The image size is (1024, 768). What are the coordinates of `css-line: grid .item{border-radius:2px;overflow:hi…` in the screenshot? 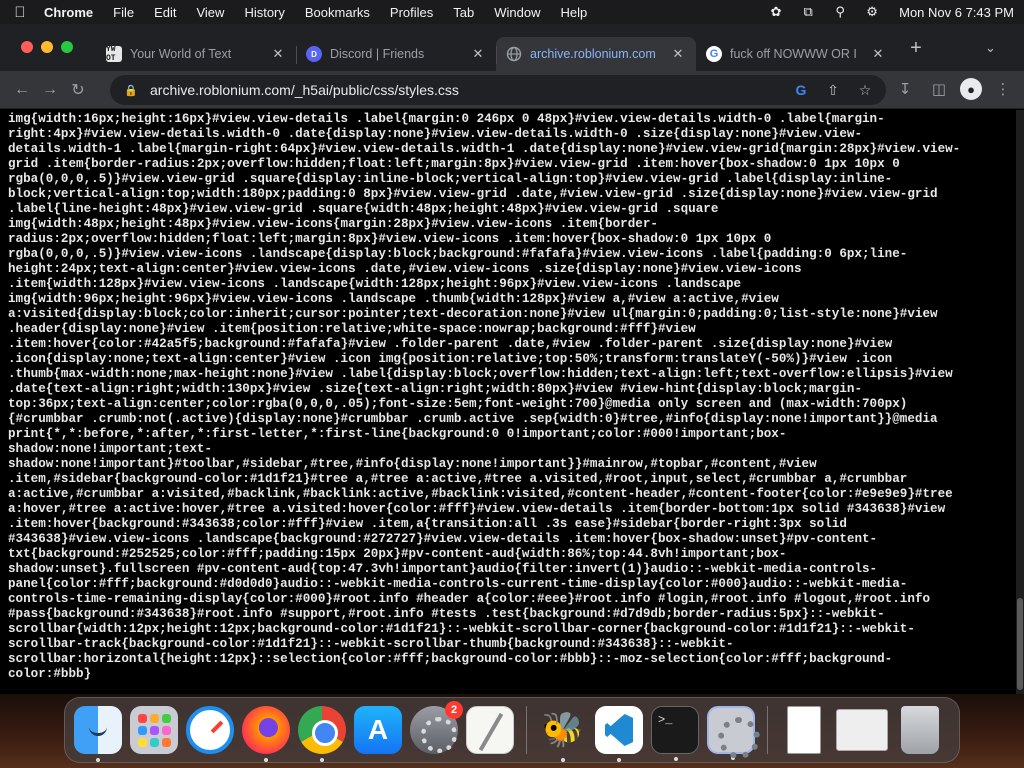 It's located at (454, 164).